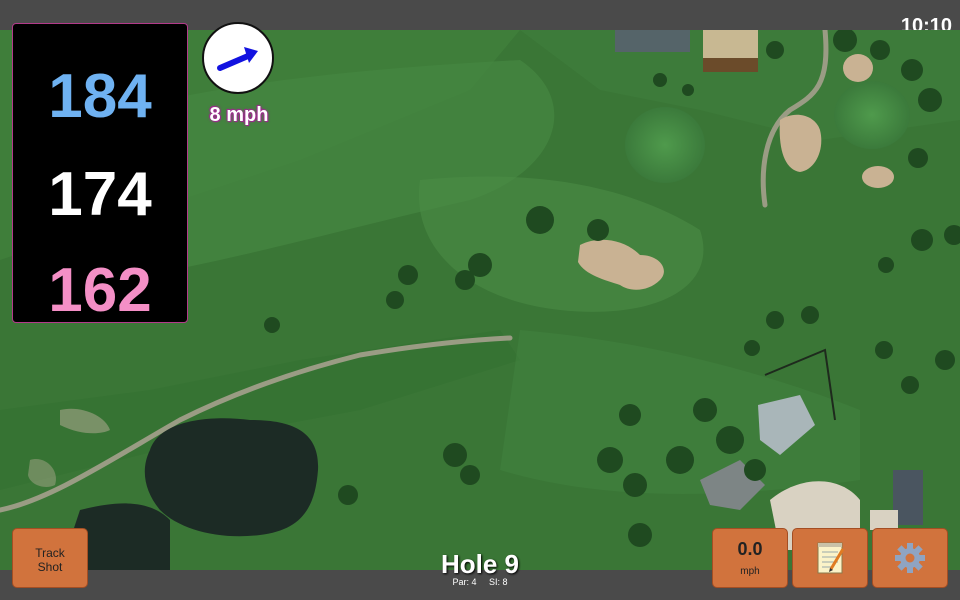 The height and width of the screenshot is (600, 960). I want to click on hole-title: Hole 9, so click(480, 564).